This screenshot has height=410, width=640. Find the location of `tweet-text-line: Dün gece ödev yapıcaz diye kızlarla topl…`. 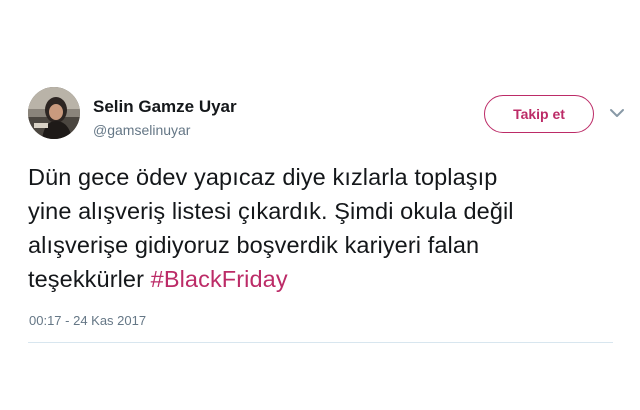

tweet-text-line: Dün gece ödev yapıcaz diye kızlarla topl… is located at coordinates (263, 177).